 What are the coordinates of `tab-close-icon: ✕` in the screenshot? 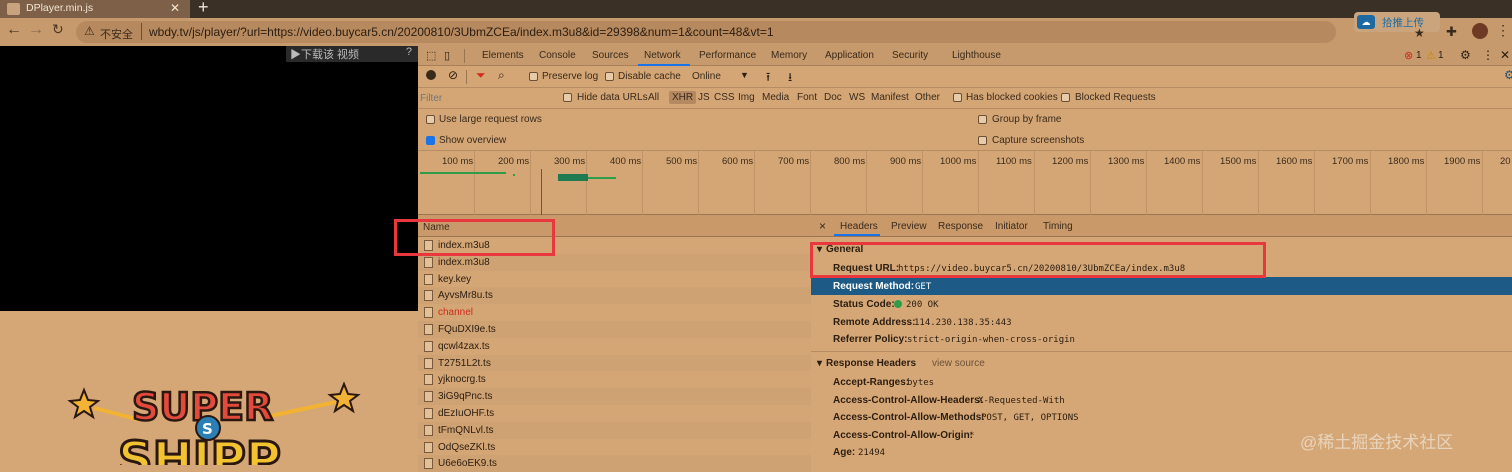 It's located at (175, 8).